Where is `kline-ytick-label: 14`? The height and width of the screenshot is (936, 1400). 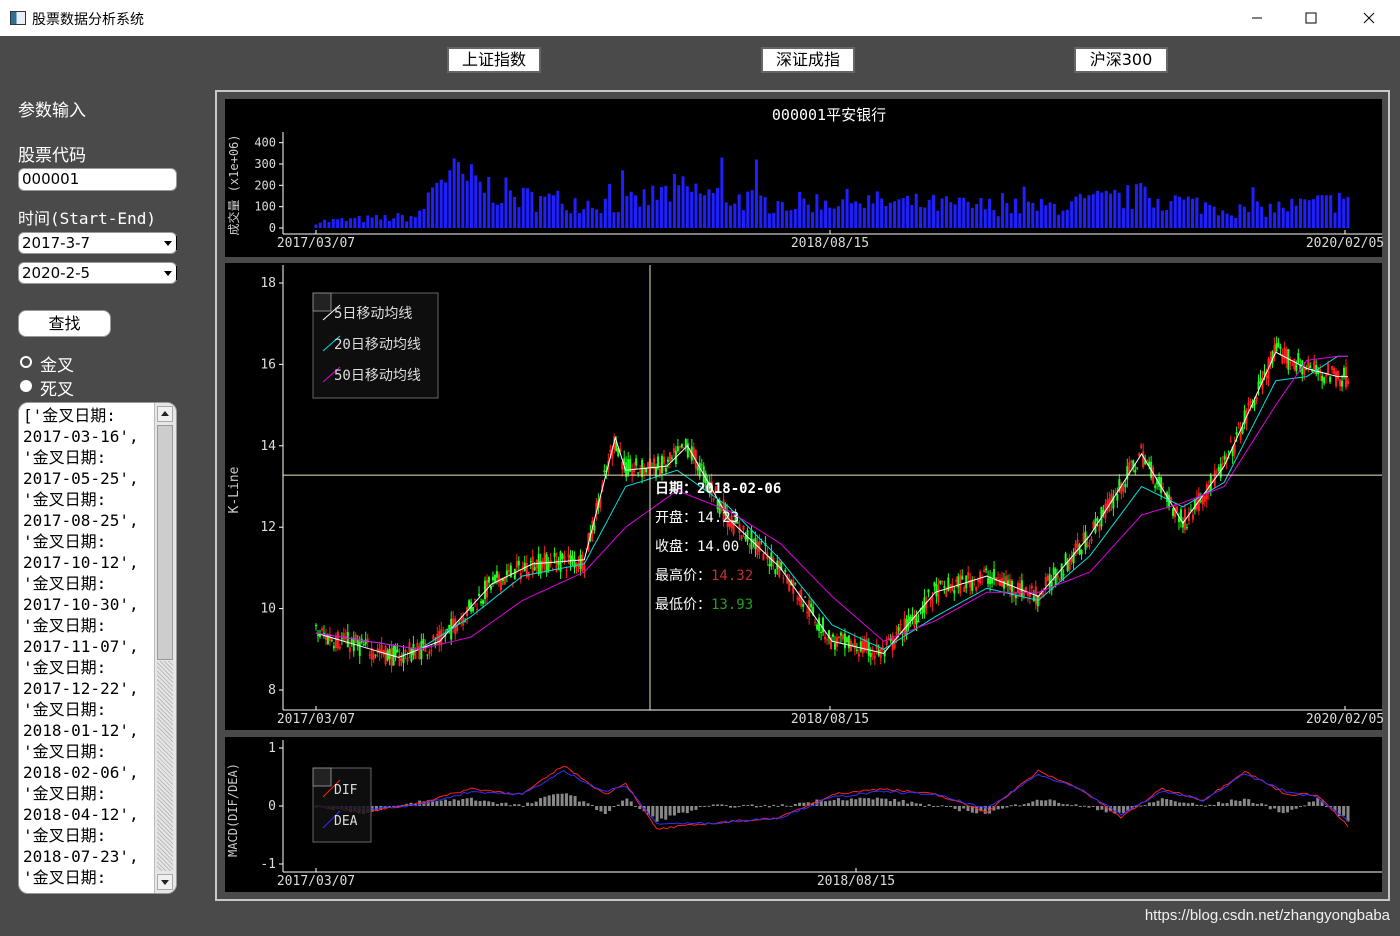 kline-ytick-label: 14 is located at coordinates (268, 446).